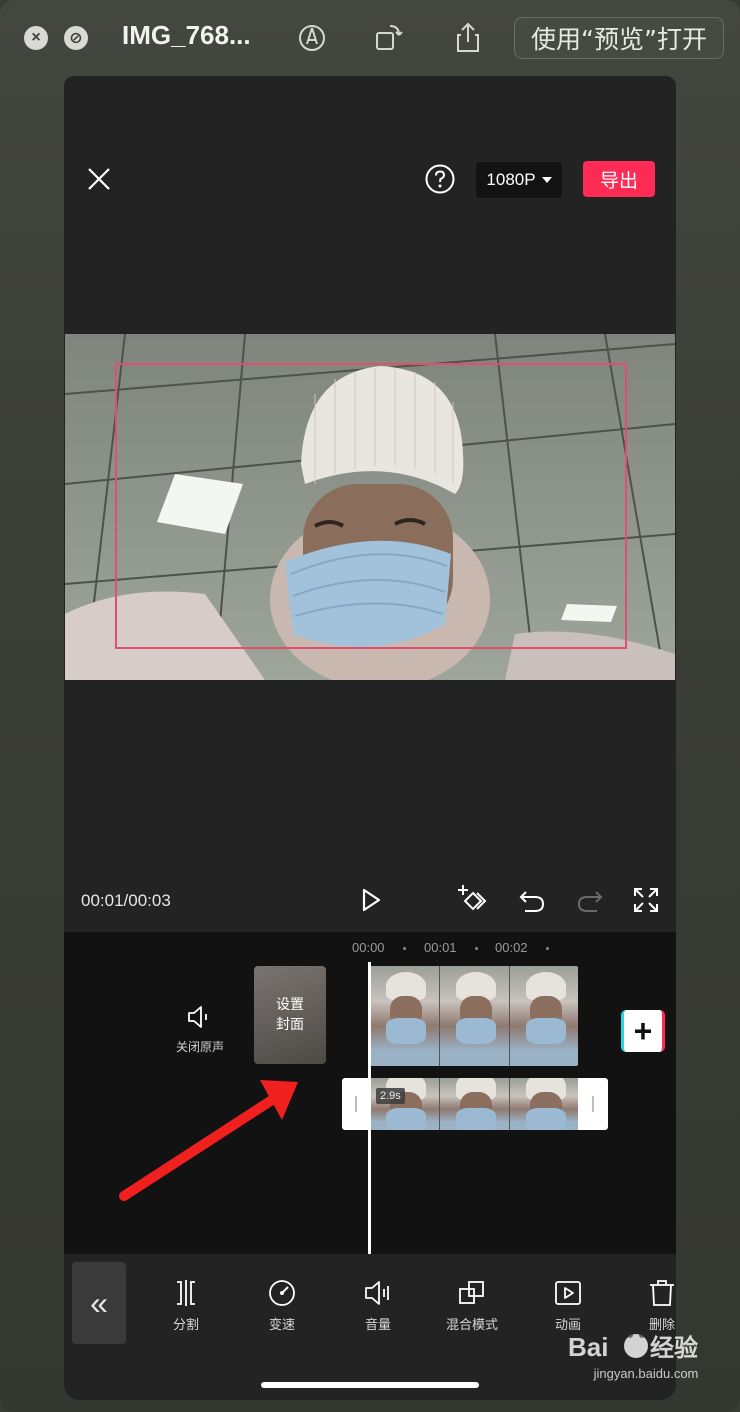 This screenshot has height=1412, width=740. I want to click on svg-text: Bai, so click(588, 1347).